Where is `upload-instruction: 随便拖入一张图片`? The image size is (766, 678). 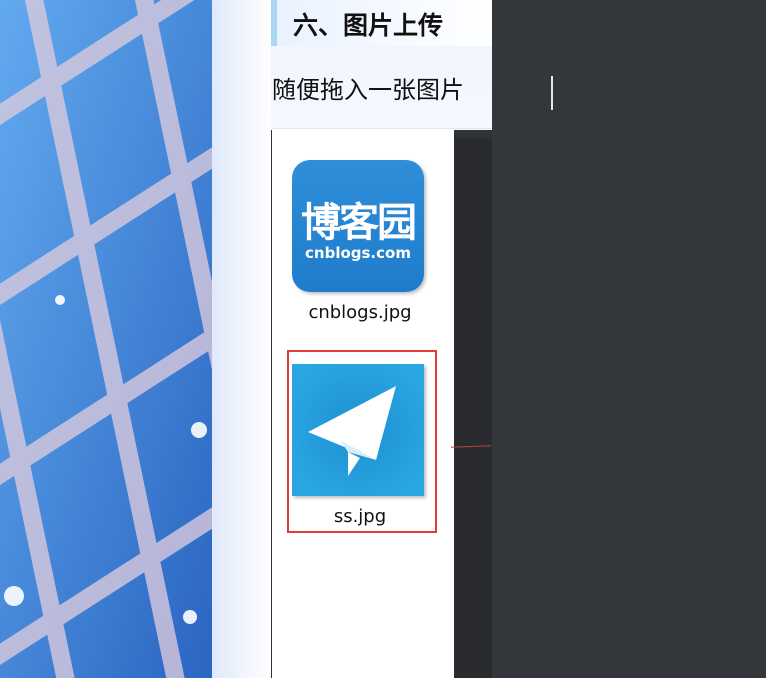
upload-instruction: 随便拖入一张图片 is located at coordinates (368, 90).